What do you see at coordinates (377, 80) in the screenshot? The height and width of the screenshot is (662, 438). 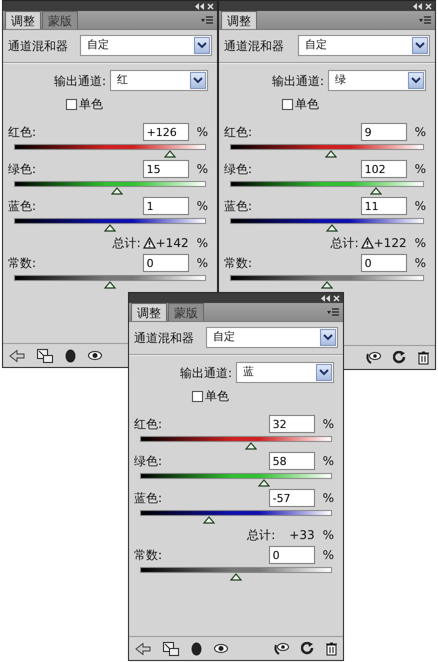 I see `output-channel-dropdown: 绿` at bounding box center [377, 80].